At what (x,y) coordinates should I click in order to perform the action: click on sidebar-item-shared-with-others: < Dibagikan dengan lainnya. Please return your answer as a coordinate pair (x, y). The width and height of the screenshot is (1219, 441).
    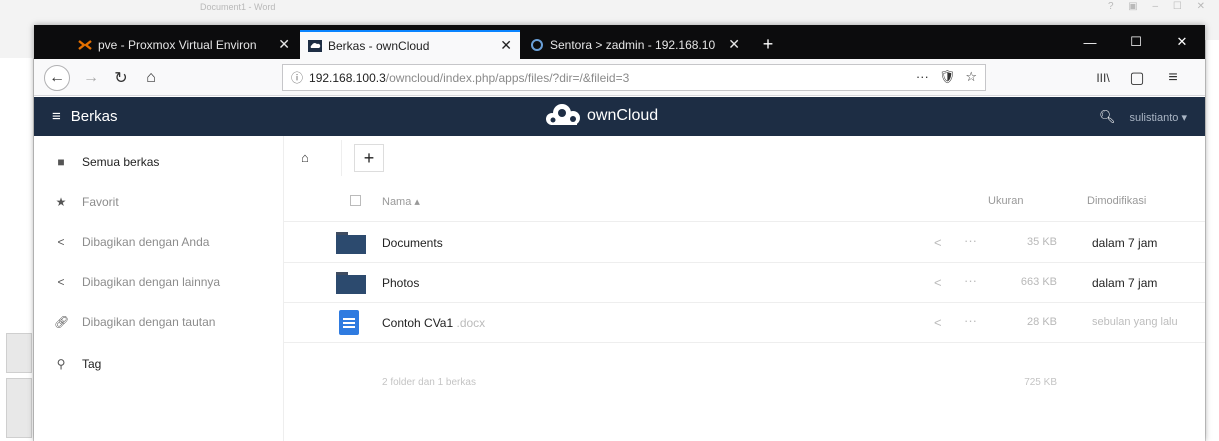
    Looking at the image, I should click on (159, 282).